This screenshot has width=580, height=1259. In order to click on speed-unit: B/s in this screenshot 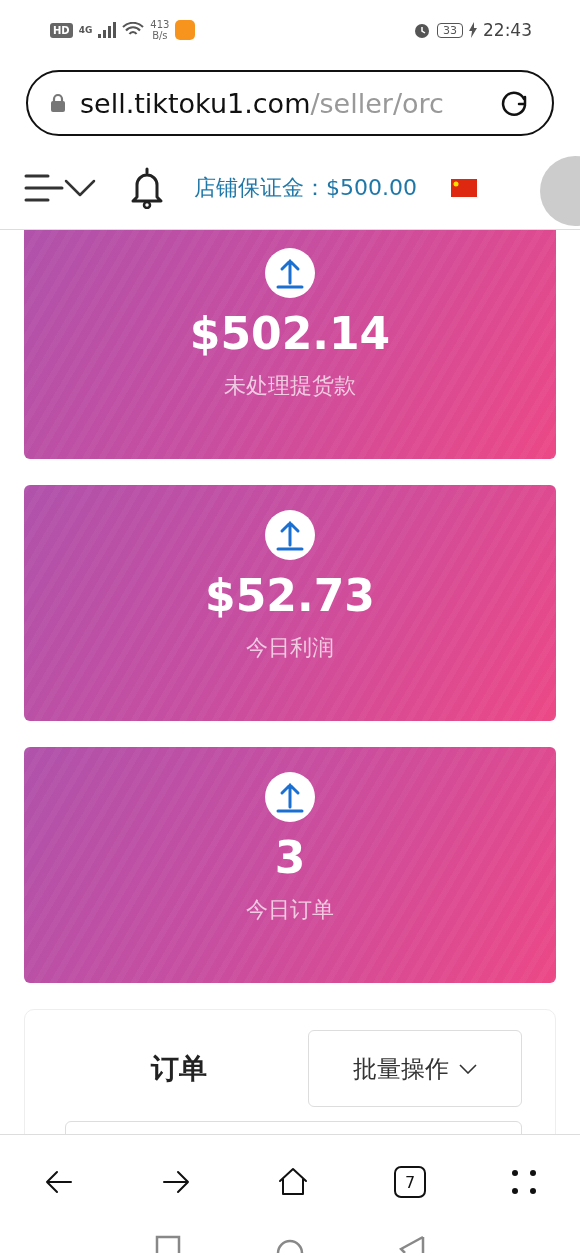, I will do `click(160, 35)`.